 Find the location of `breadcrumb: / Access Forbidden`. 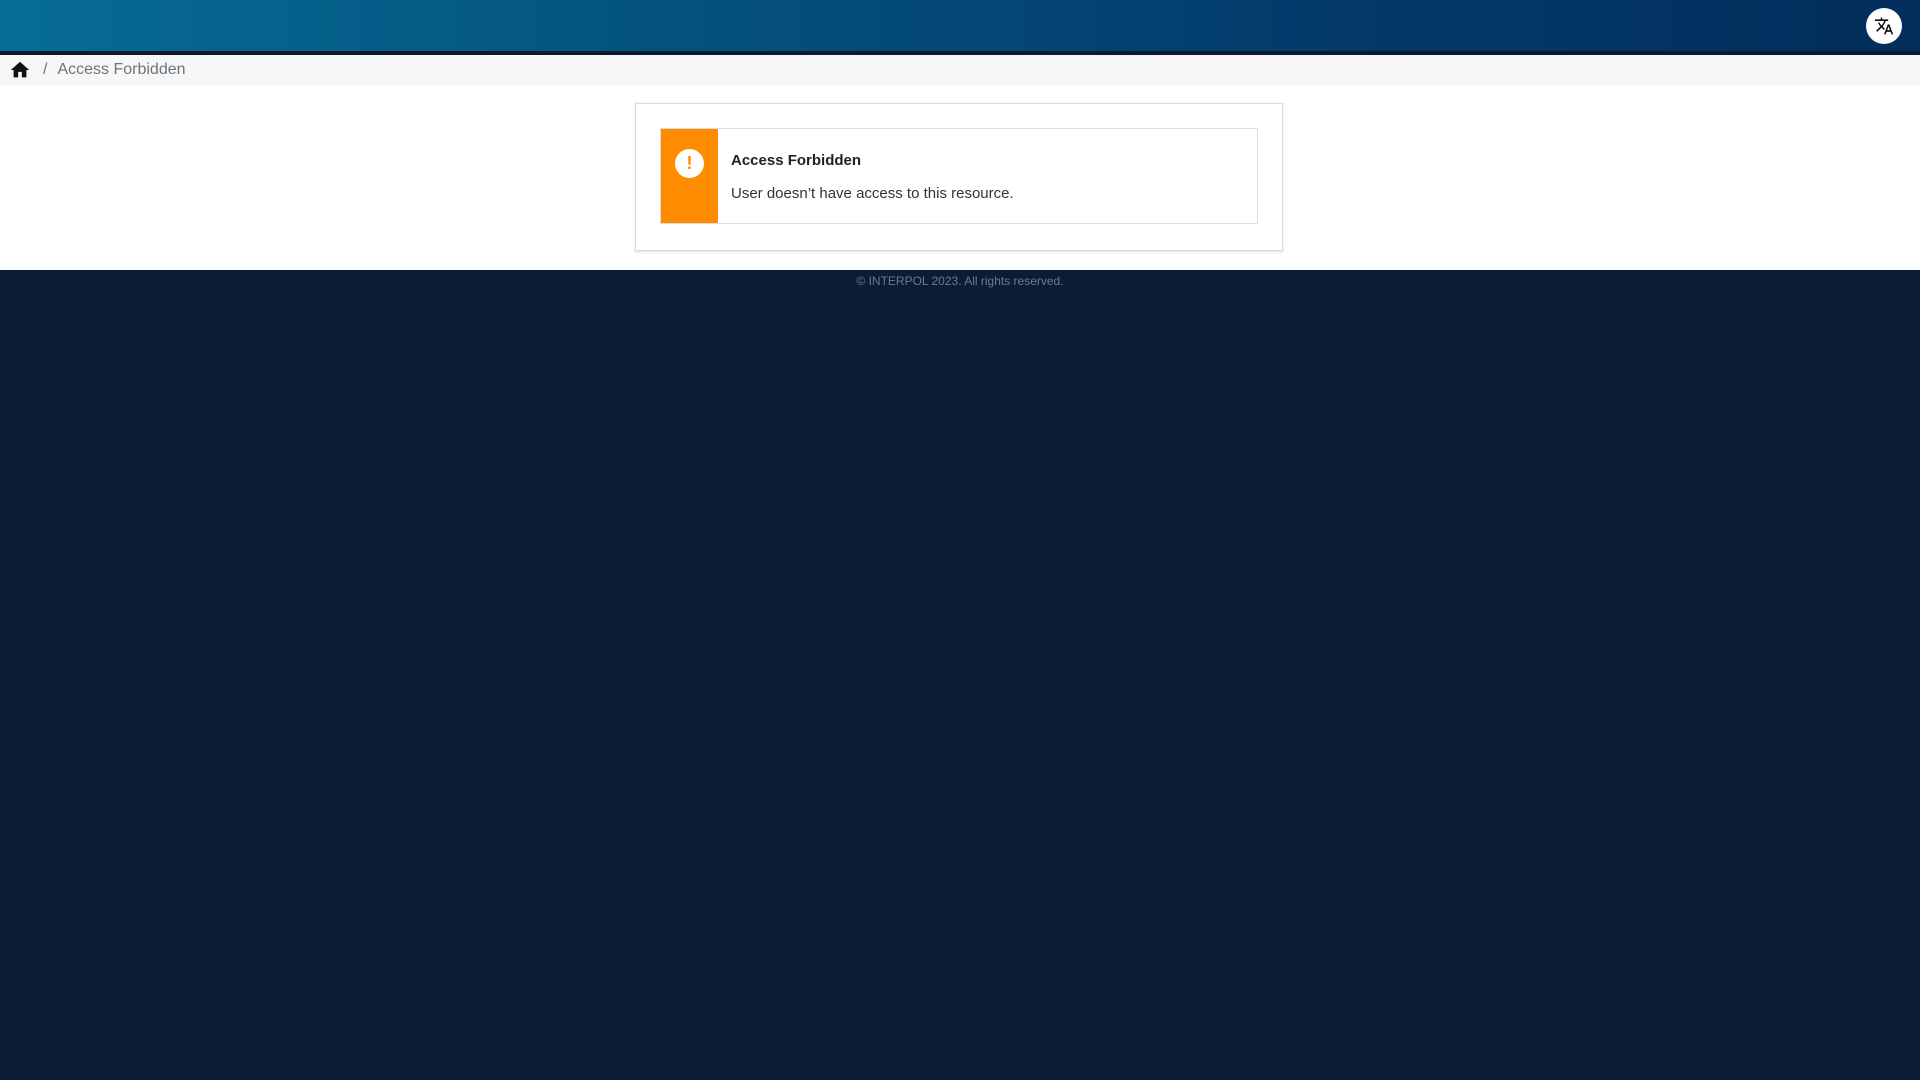

breadcrumb: / Access Forbidden is located at coordinates (960, 70).